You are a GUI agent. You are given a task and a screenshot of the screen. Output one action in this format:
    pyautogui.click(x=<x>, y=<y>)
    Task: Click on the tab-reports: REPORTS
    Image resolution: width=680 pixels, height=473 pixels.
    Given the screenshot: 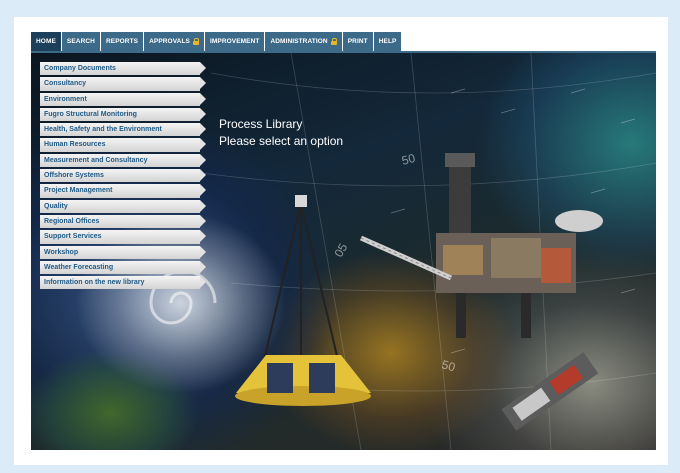 What is the action you would take?
    pyautogui.click(x=122, y=41)
    